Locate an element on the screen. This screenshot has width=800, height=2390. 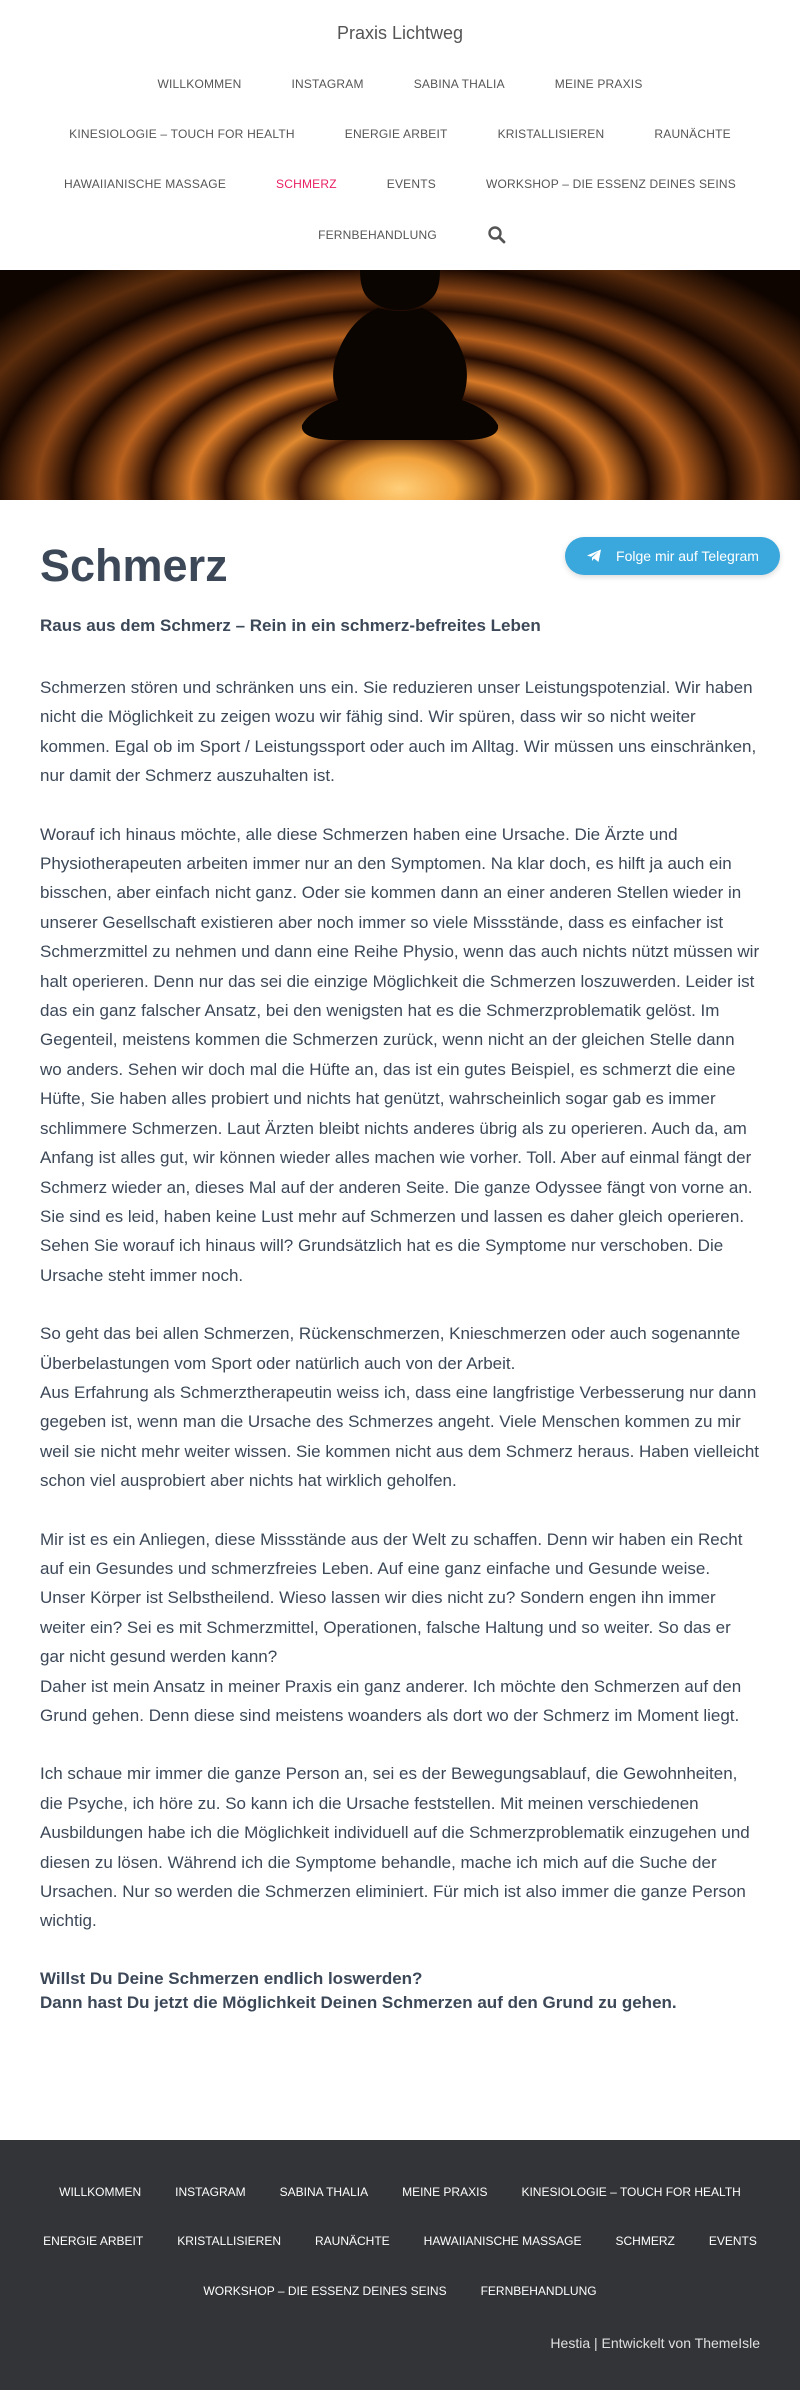
nav-item-energie-arbeit: ENERGIE ARBEIT is located at coordinates (396, 134).